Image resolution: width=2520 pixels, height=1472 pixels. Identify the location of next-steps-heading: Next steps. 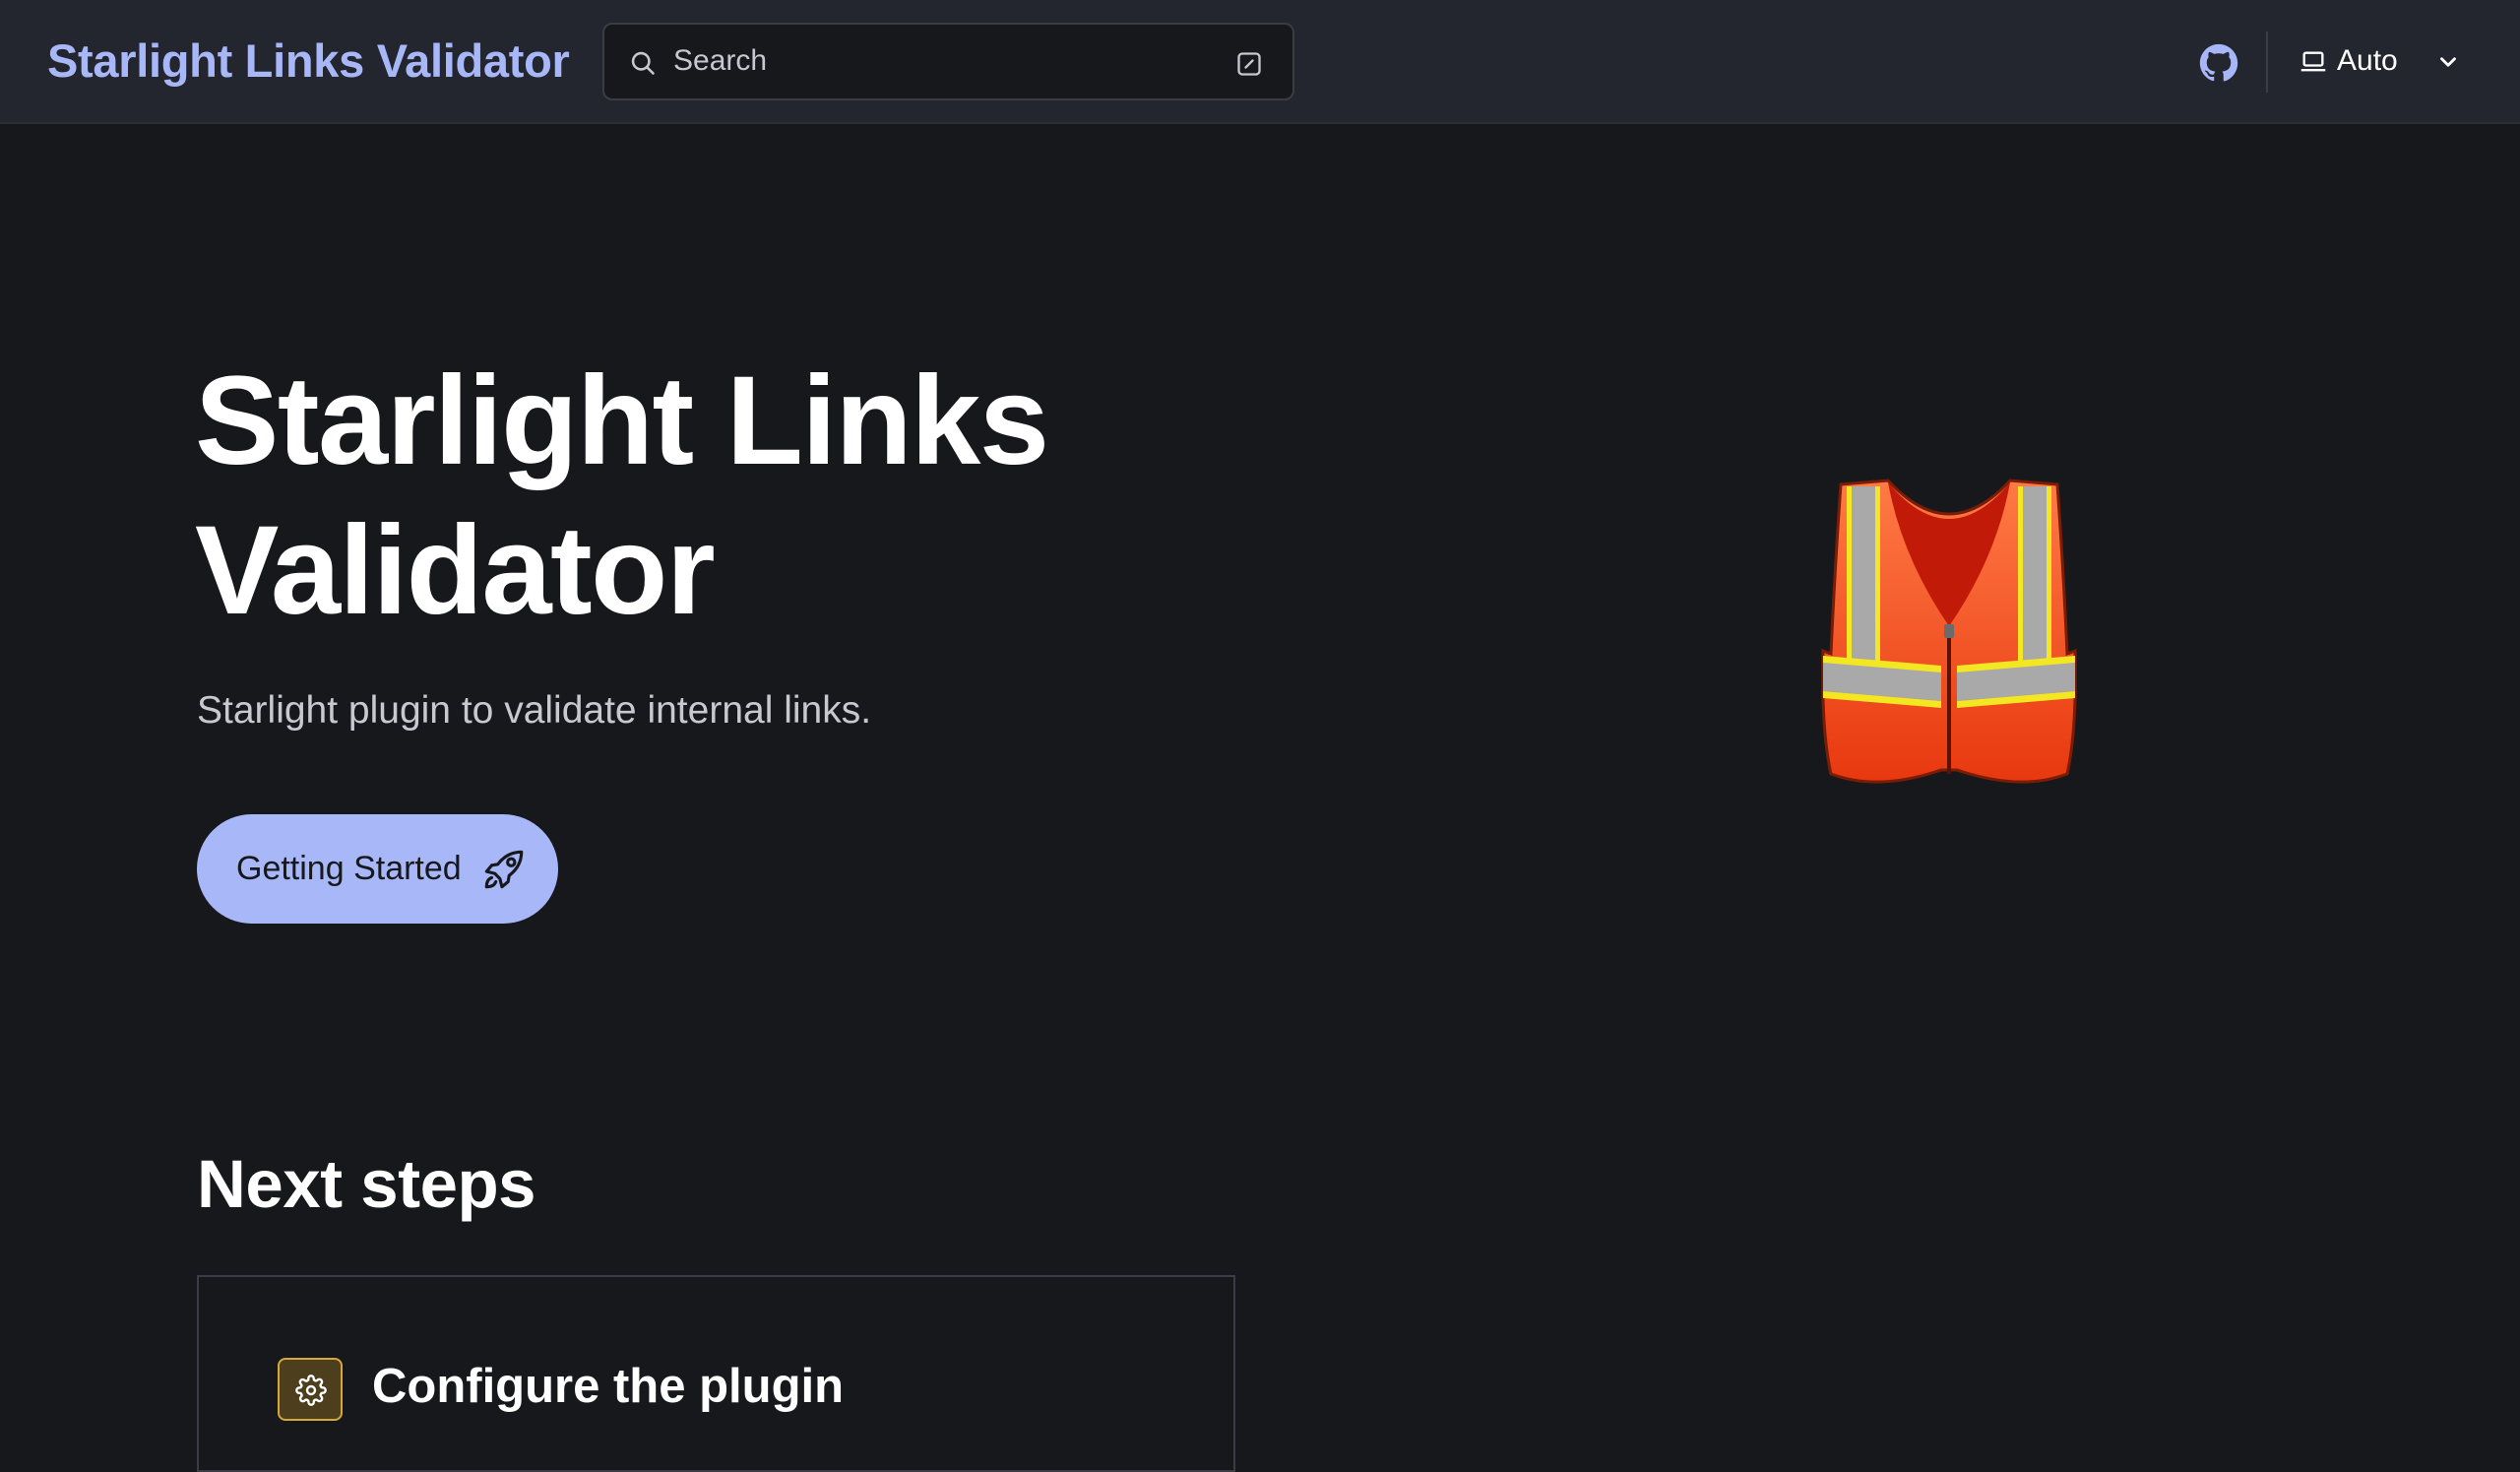
(366, 1184).